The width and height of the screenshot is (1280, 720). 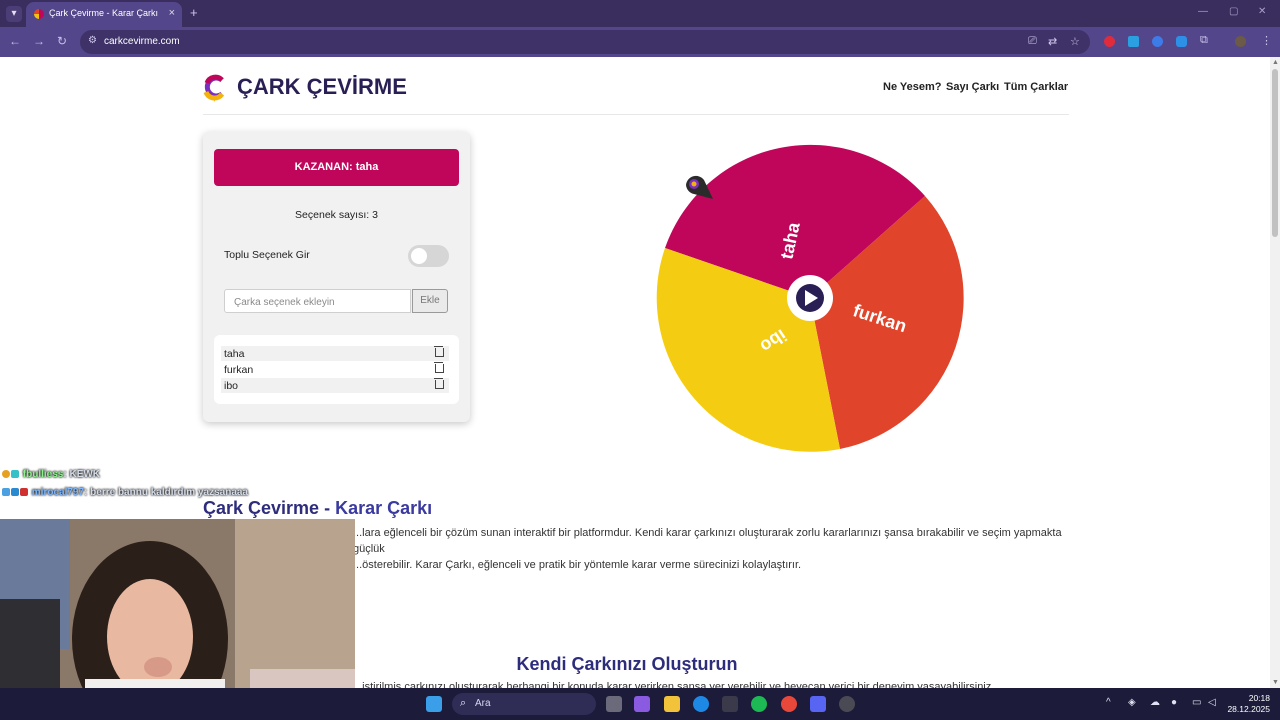 What do you see at coordinates (483, 703) in the screenshot?
I see `taskbar-search-label: Ara` at bounding box center [483, 703].